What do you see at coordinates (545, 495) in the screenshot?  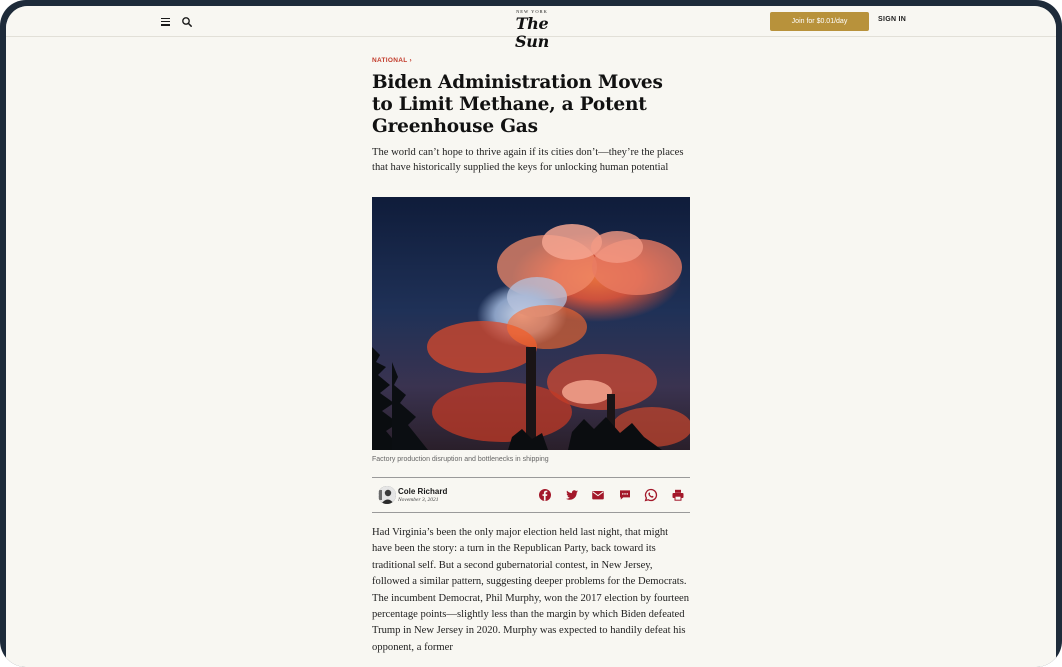 I see `facebook-icon` at bounding box center [545, 495].